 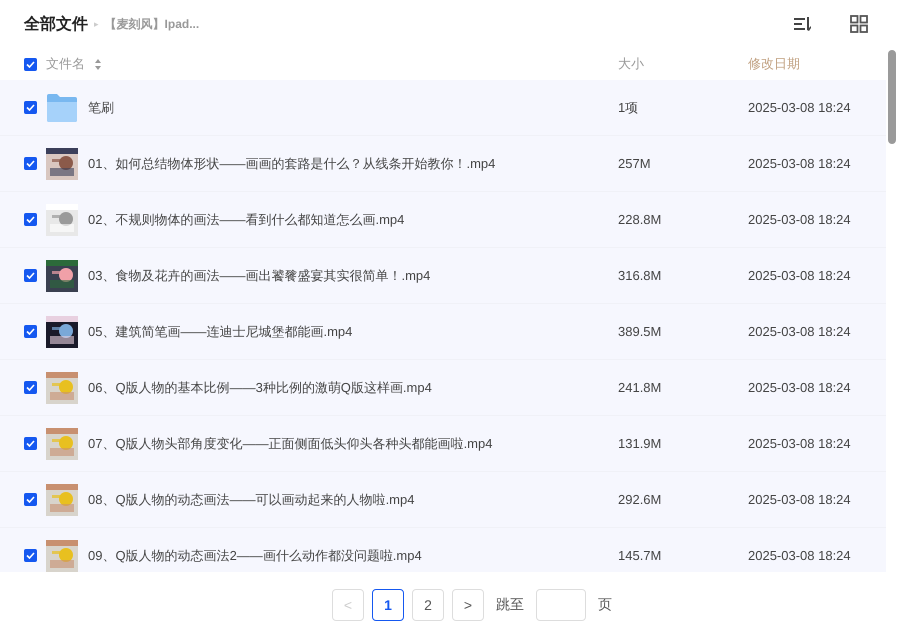 I want to click on file-row: 06、Q版人物的基本比例——3种比例的激萌Q版这样画.mp4 241.8M 2025-03-08 18:24, so click(x=443, y=388).